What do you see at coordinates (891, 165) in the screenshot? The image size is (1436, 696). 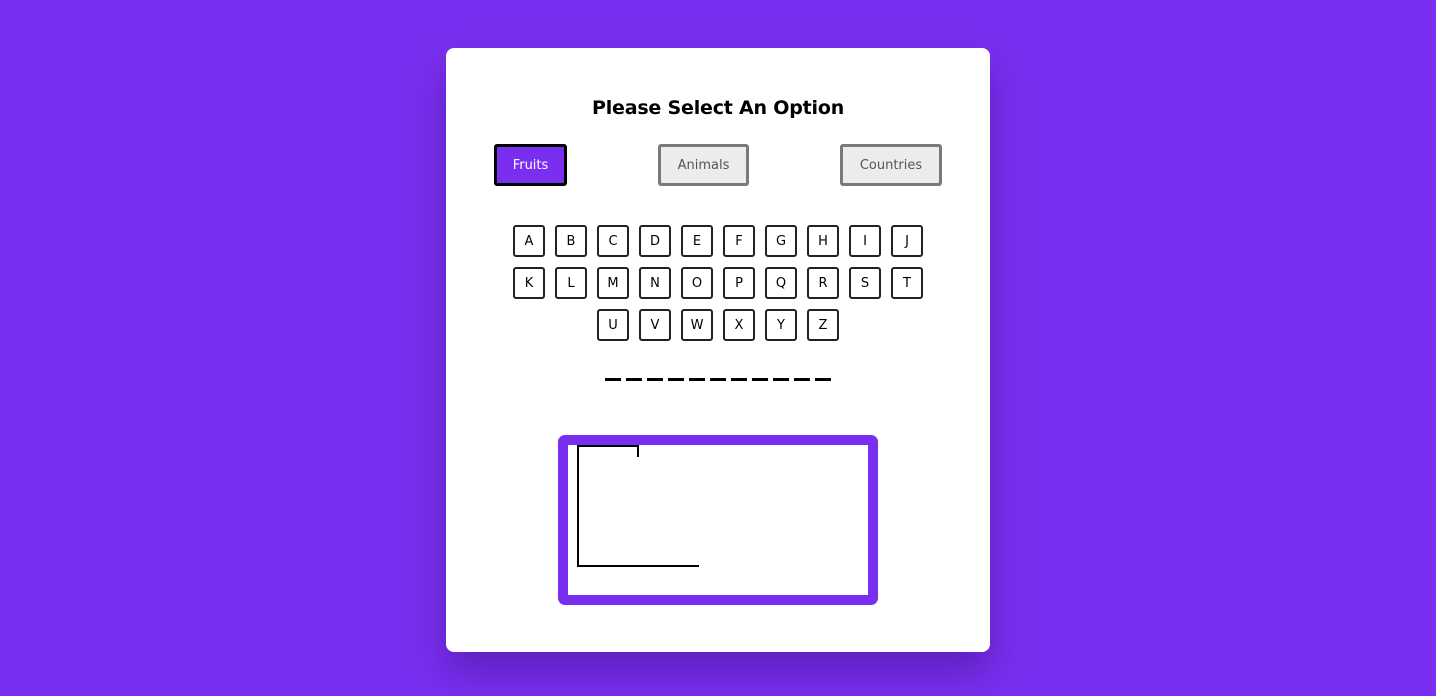 I see `option-countries-button: Countries` at bounding box center [891, 165].